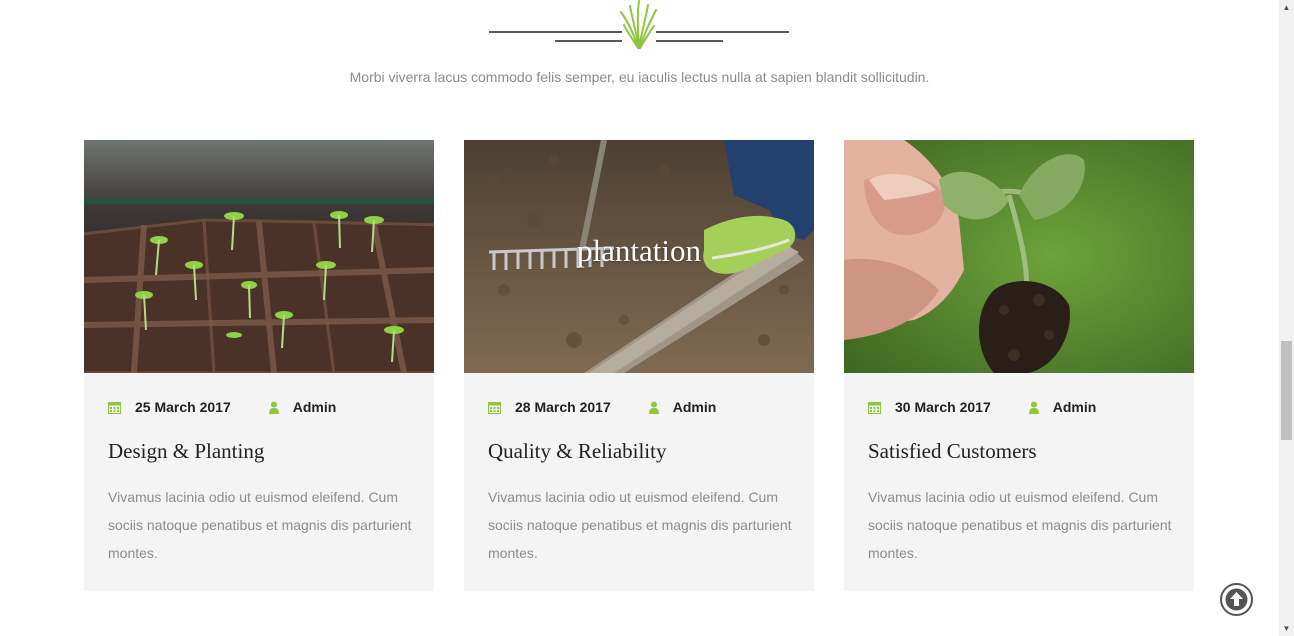 This screenshot has height=636, width=1294. I want to click on post-date: 25 March 2017, so click(183, 407).